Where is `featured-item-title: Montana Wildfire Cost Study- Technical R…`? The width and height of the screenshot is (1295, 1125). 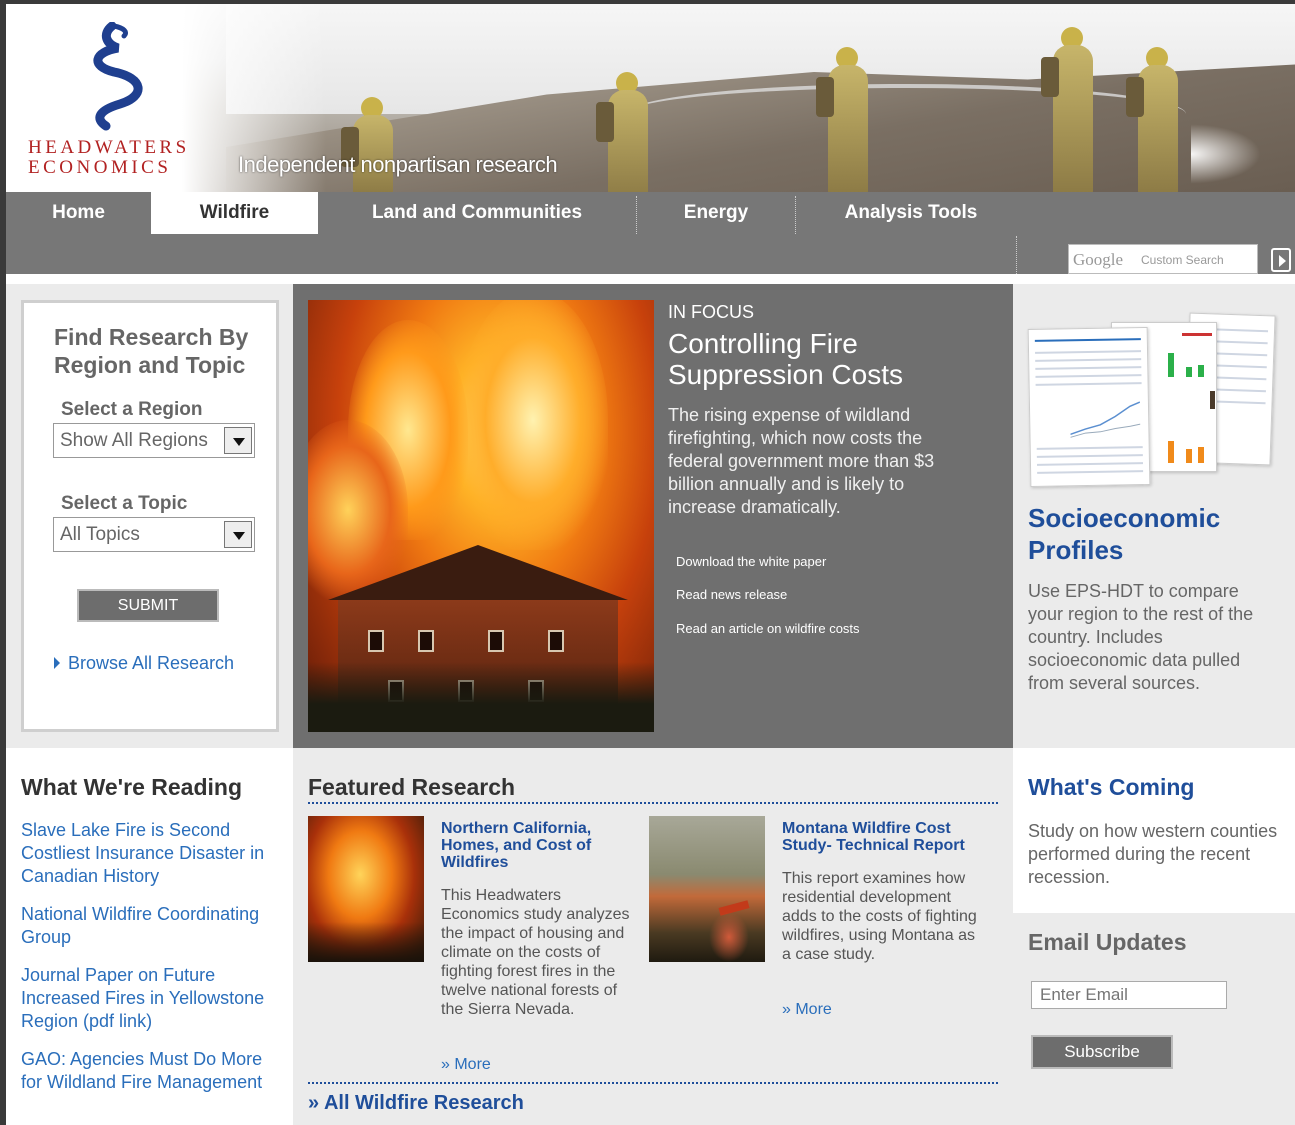
featured-item-title: Montana Wildfire Cost Study- Technical R… is located at coordinates (884, 837).